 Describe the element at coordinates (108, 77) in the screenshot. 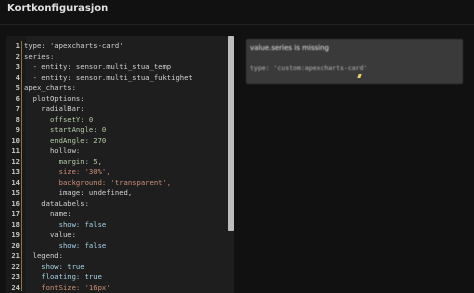

I see `code-text: - entity: sensor.multi_stua_fuktighet` at that location.